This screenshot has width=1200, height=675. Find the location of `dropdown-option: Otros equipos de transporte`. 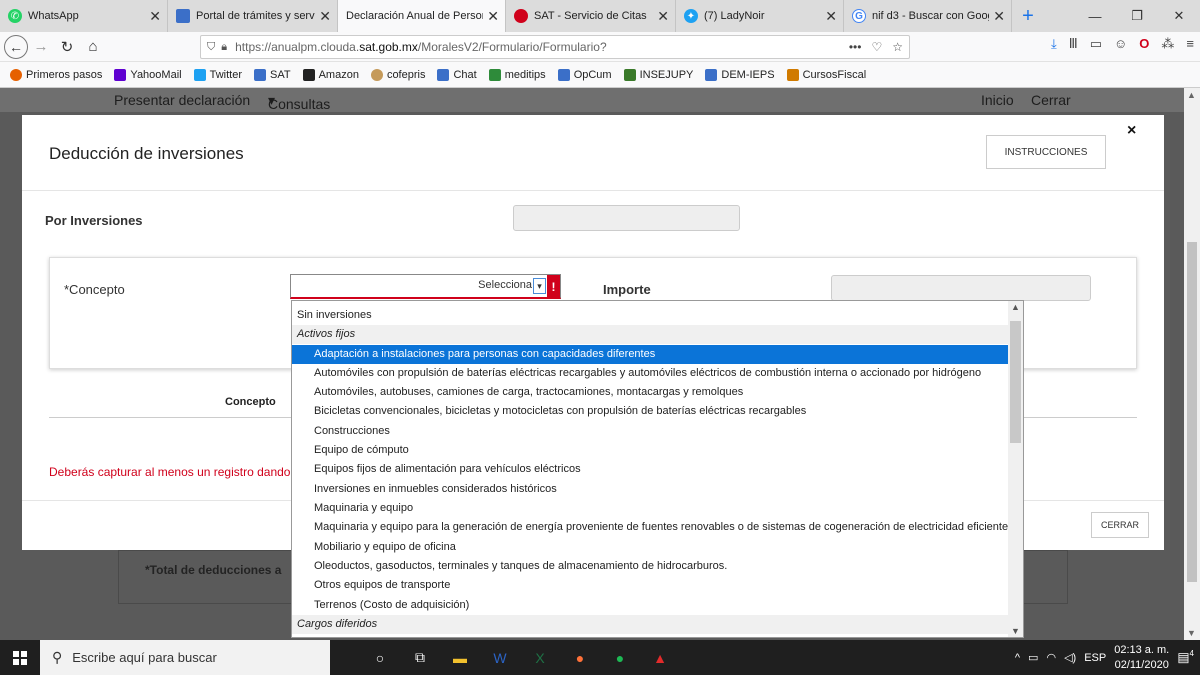

dropdown-option: Otros equipos de transporte is located at coordinates (650, 585).